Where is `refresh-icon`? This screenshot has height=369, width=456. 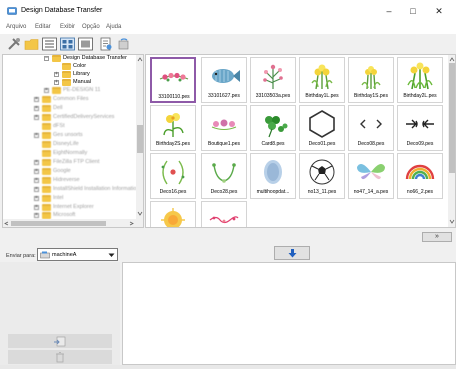
refresh-icon is located at coordinates (123, 44).